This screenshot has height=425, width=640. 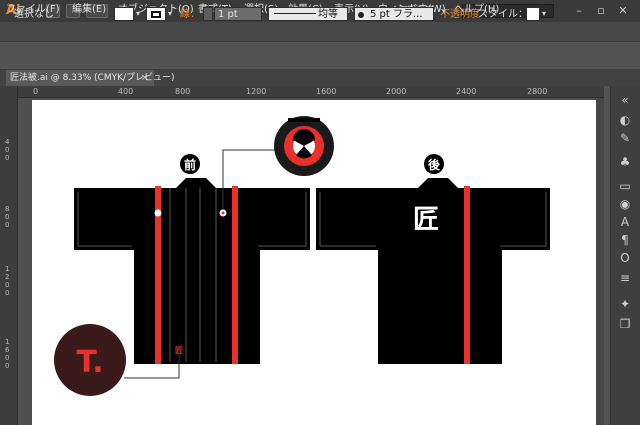 I want to click on paragraph-icon: ¶, so click(x=625, y=240).